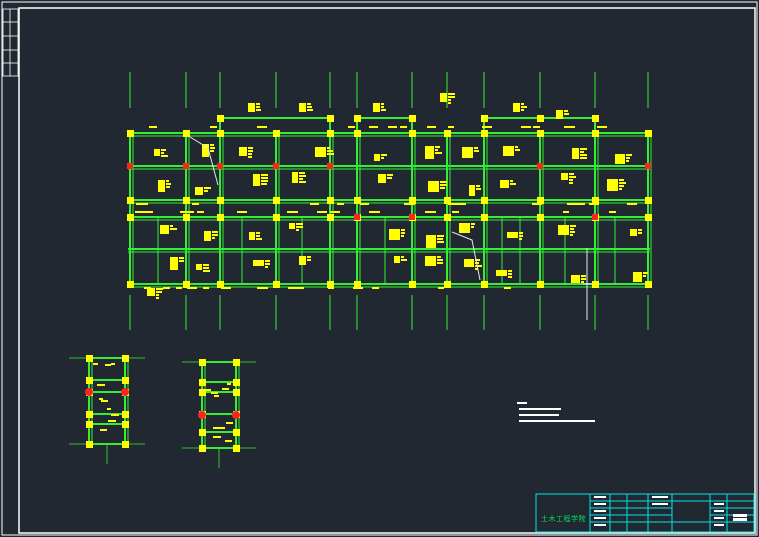 This screenshot has height=537, width=759. Describe the element at coordinates (10, 42) in the screenshot. I see `binding-strip` at that location.